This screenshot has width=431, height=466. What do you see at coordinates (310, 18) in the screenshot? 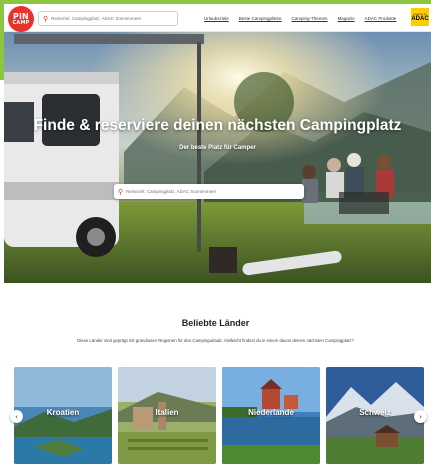
I see `nav-link-camping-themen: Camping-Themen` at bounding box center [310, 18].